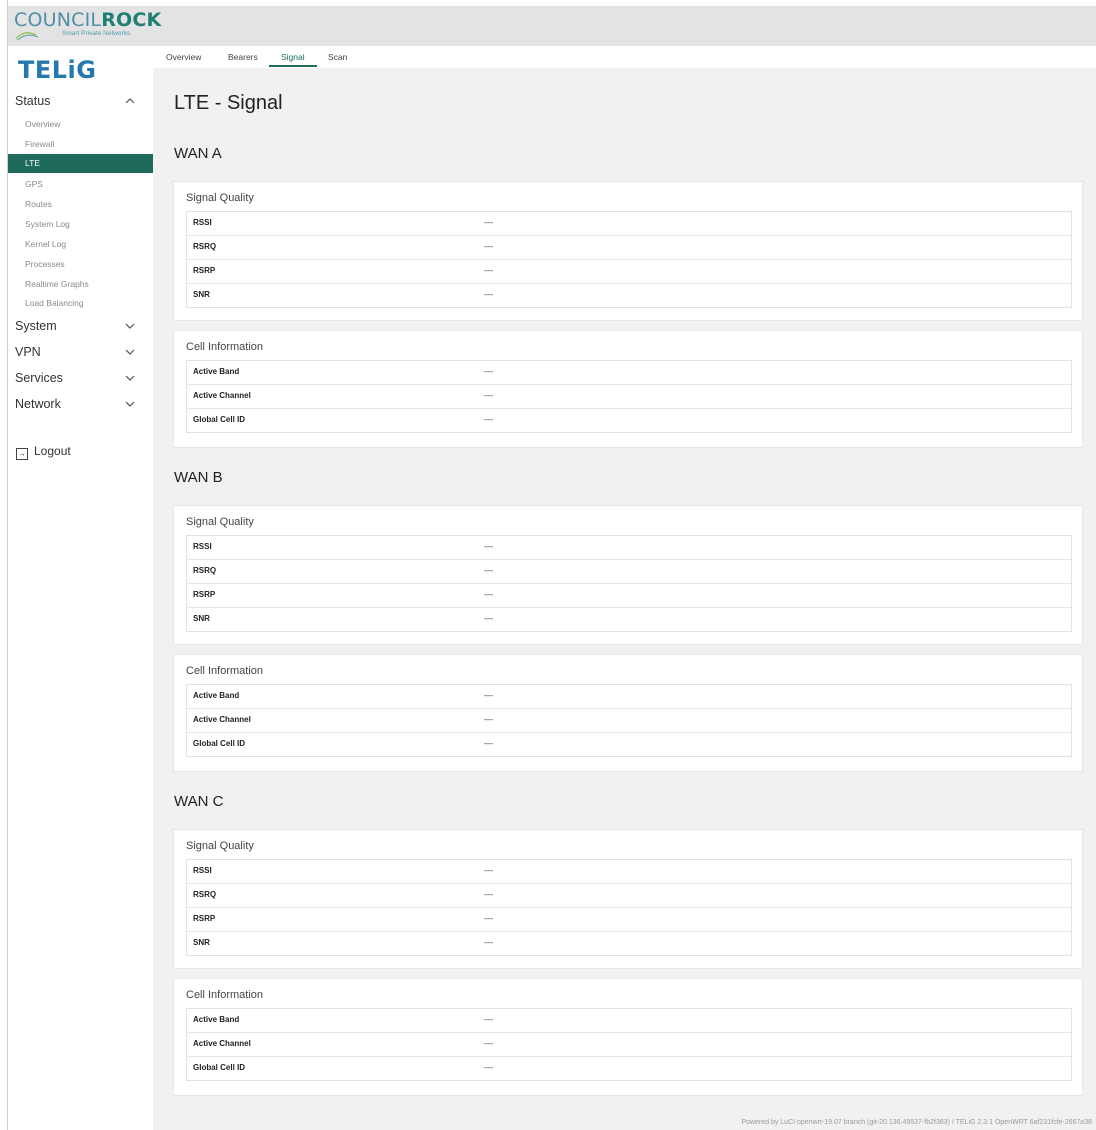 This screenshot has width=1096, height=1130. I want to click on wan-c-title: WAN C, so click(199, 801).